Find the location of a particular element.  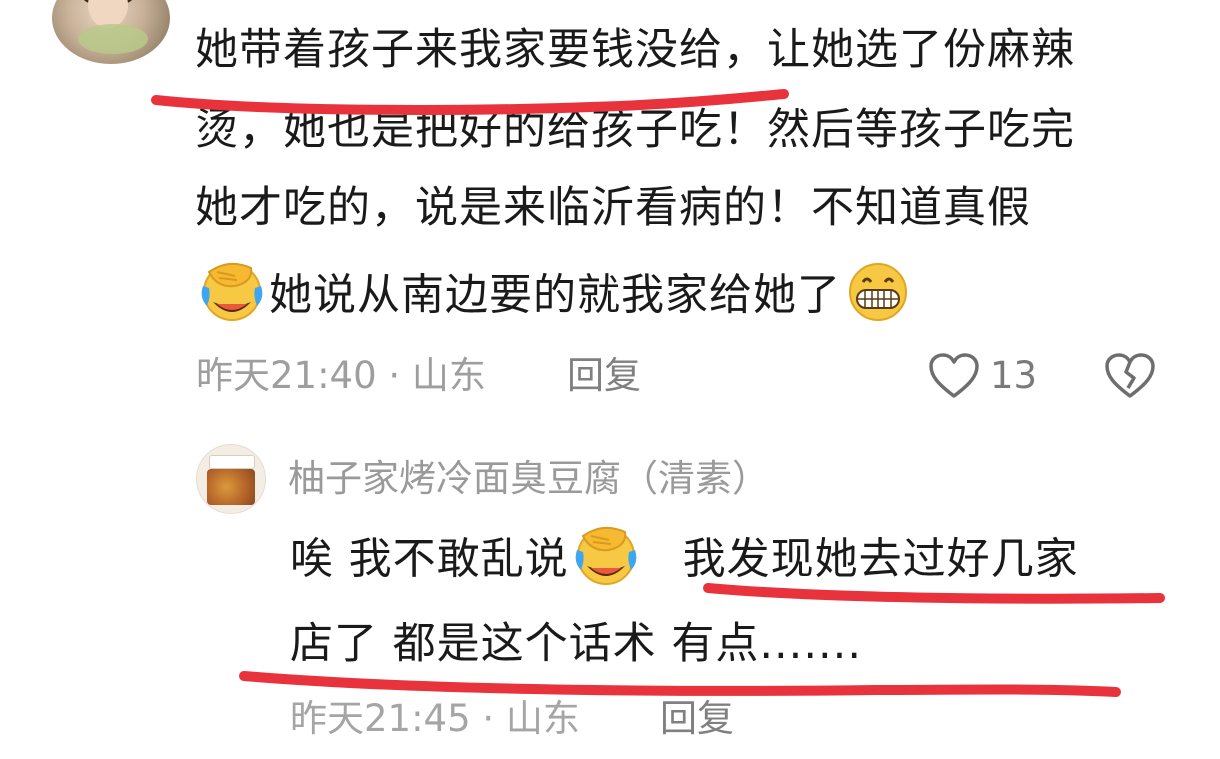

avatar-scarf is located at coordinates (113, 39).